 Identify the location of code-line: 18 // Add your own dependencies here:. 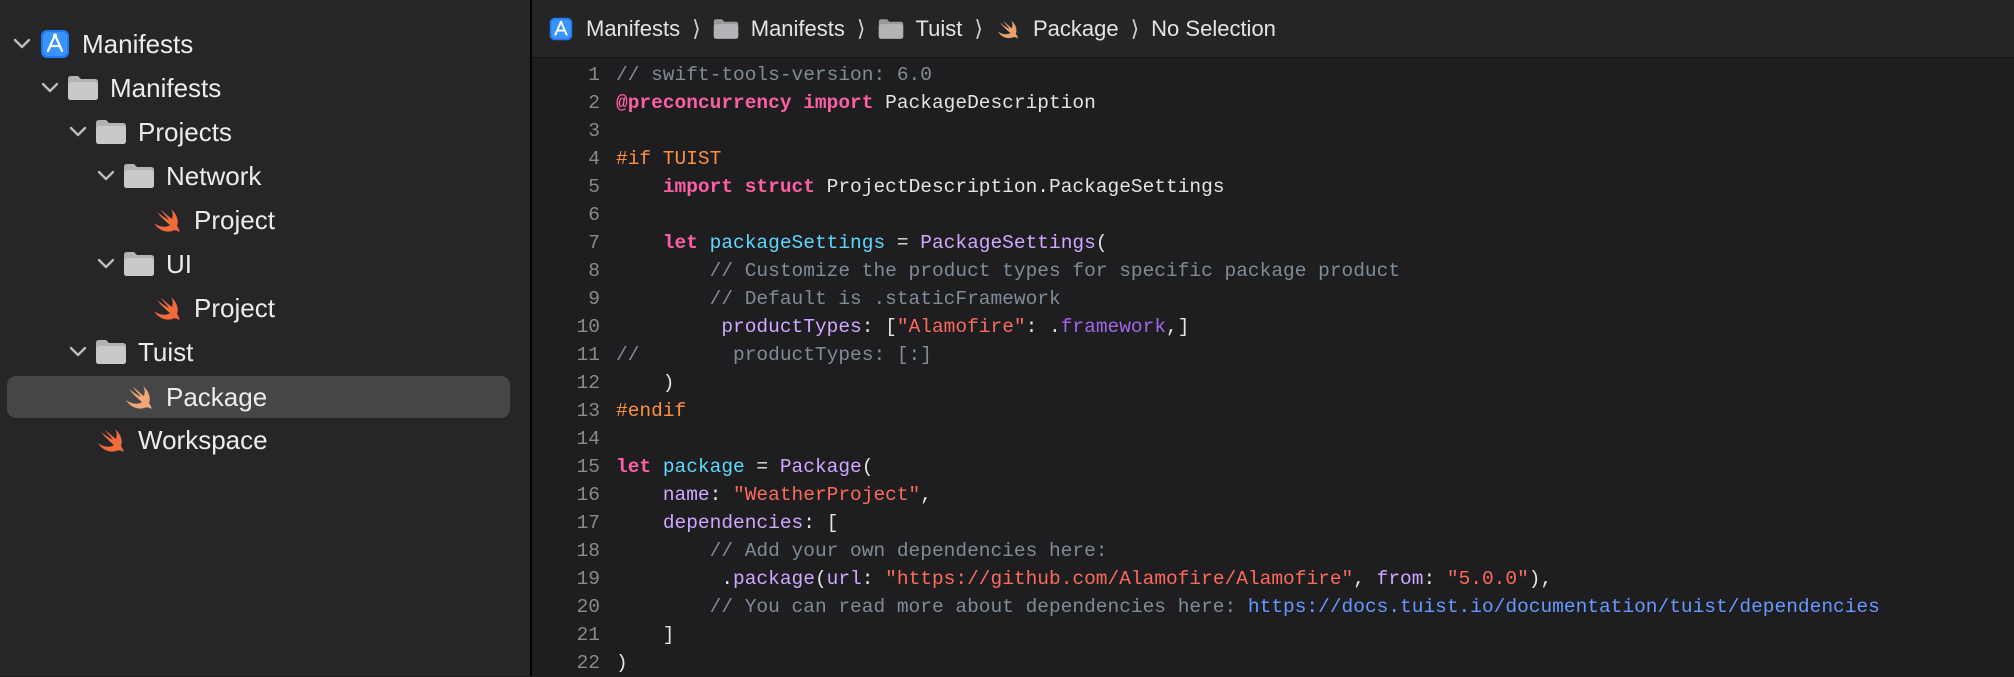
(1273, 551).